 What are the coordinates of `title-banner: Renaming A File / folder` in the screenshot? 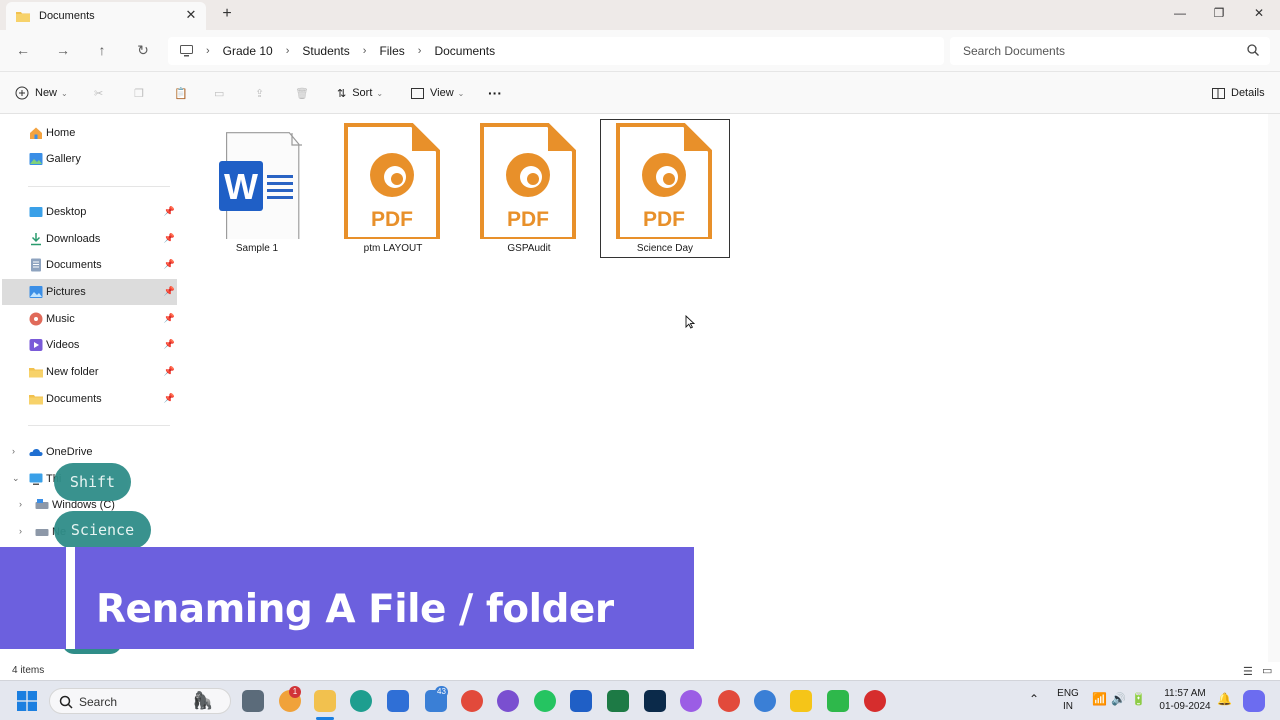 It's located at (347, 598).